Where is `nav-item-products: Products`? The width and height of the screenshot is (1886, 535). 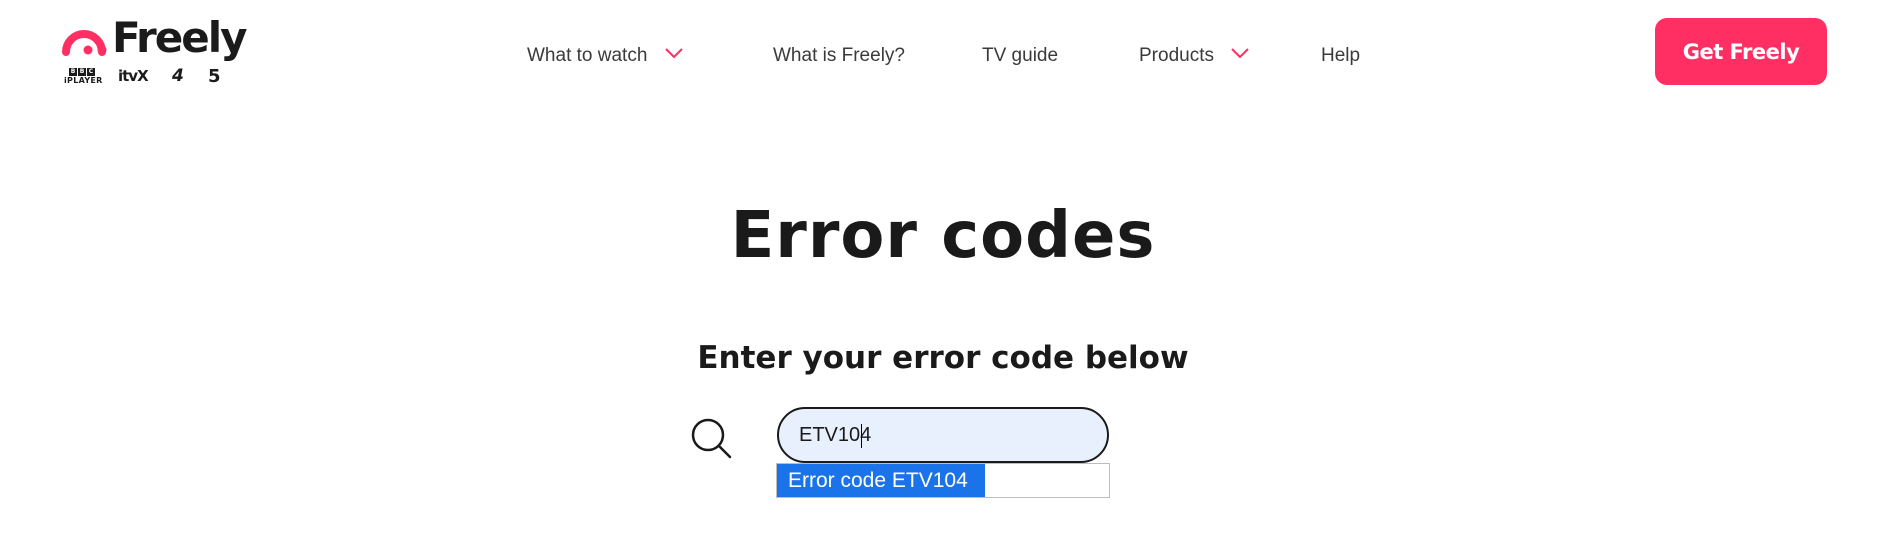
nav-item-products: Products is located at coordinates (1194, 56).